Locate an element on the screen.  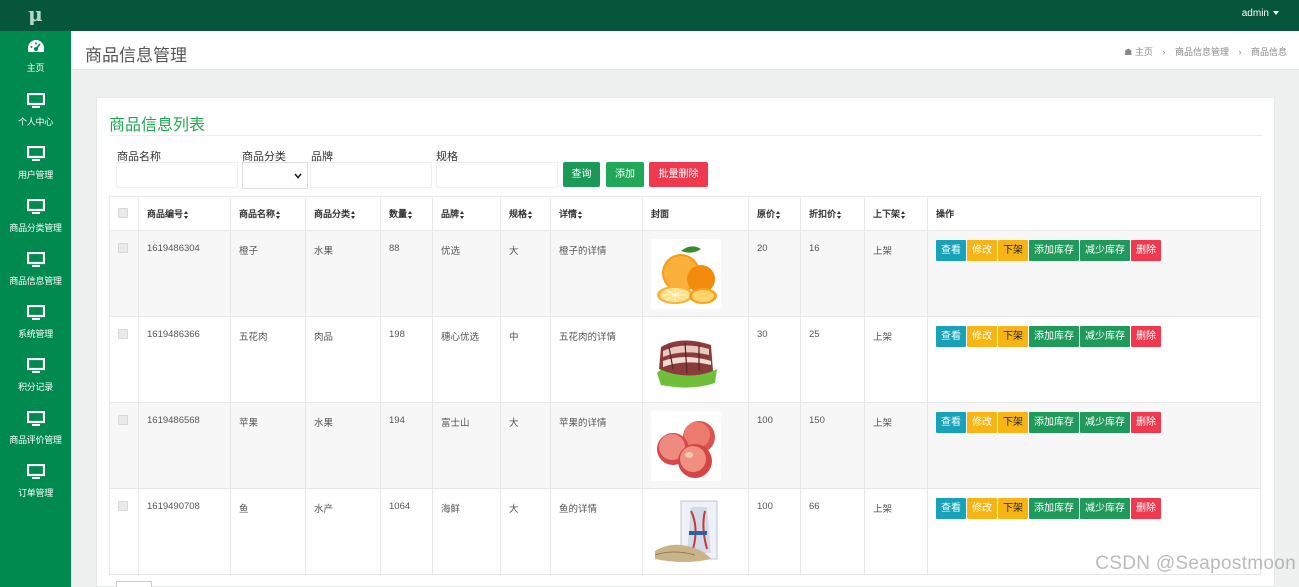
pork-image is located at coordinates (686, 360).